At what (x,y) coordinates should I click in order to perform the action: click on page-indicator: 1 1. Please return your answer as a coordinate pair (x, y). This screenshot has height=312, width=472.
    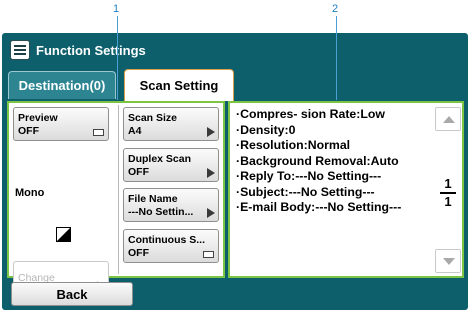
    Looking at the image, I should click on (448, 193).